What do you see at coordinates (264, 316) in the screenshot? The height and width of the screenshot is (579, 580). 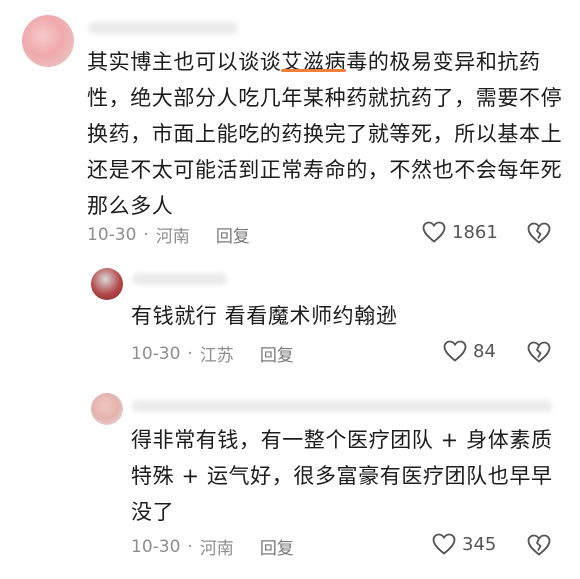 I see `comment-text: 有钱就行 看看魔术师约翰逊` at bounding box center [264, 316].